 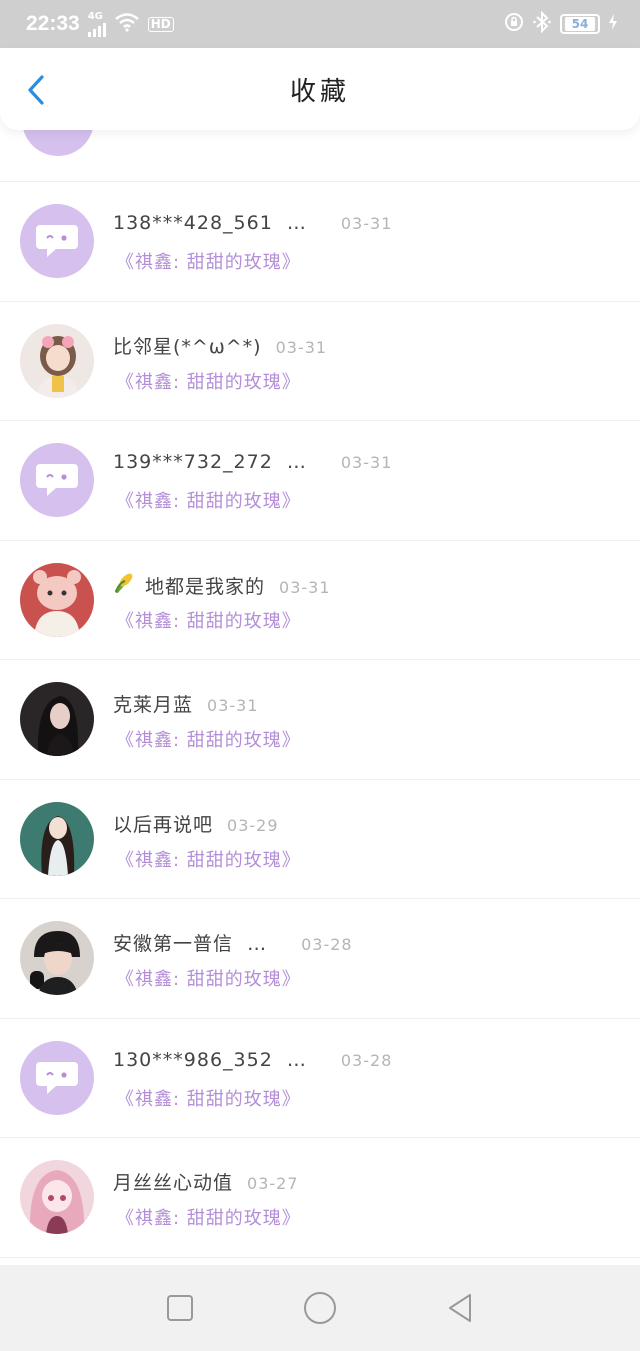 I want to click on item-date: 03-29, so click(x=253, y=825).